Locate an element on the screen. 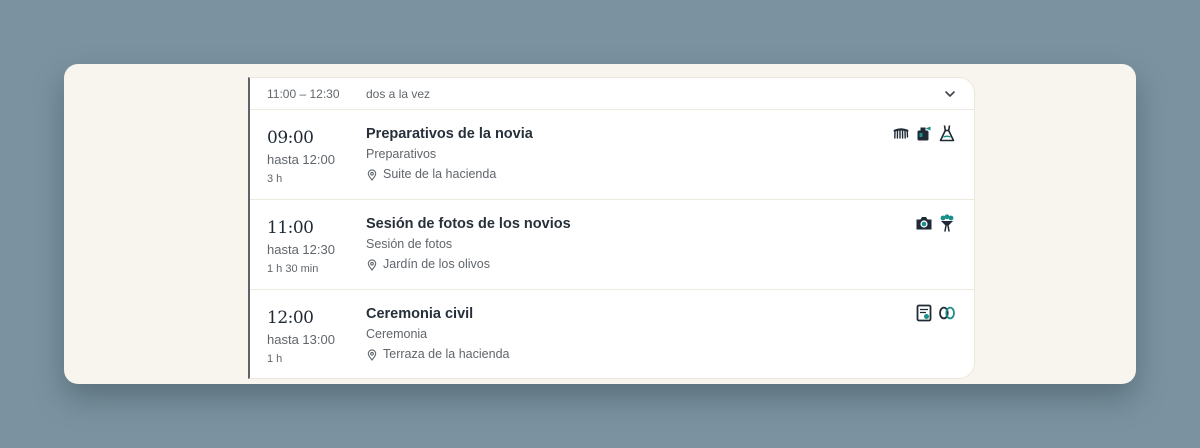  event-time: 09:00 hasta 12:00 3 h is located at coordinates (301, 157).